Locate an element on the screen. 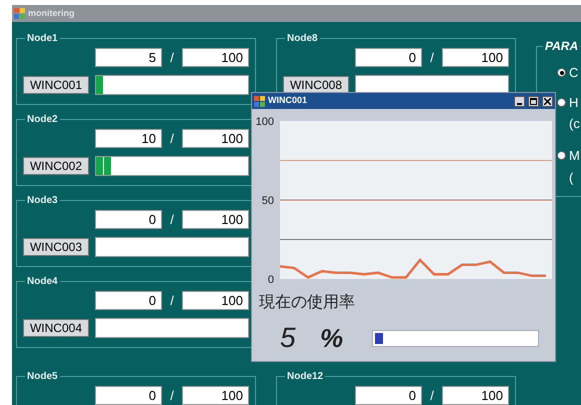 This screenshot has width=581, height=405. option-label: M is located at coordinates (574, 156).